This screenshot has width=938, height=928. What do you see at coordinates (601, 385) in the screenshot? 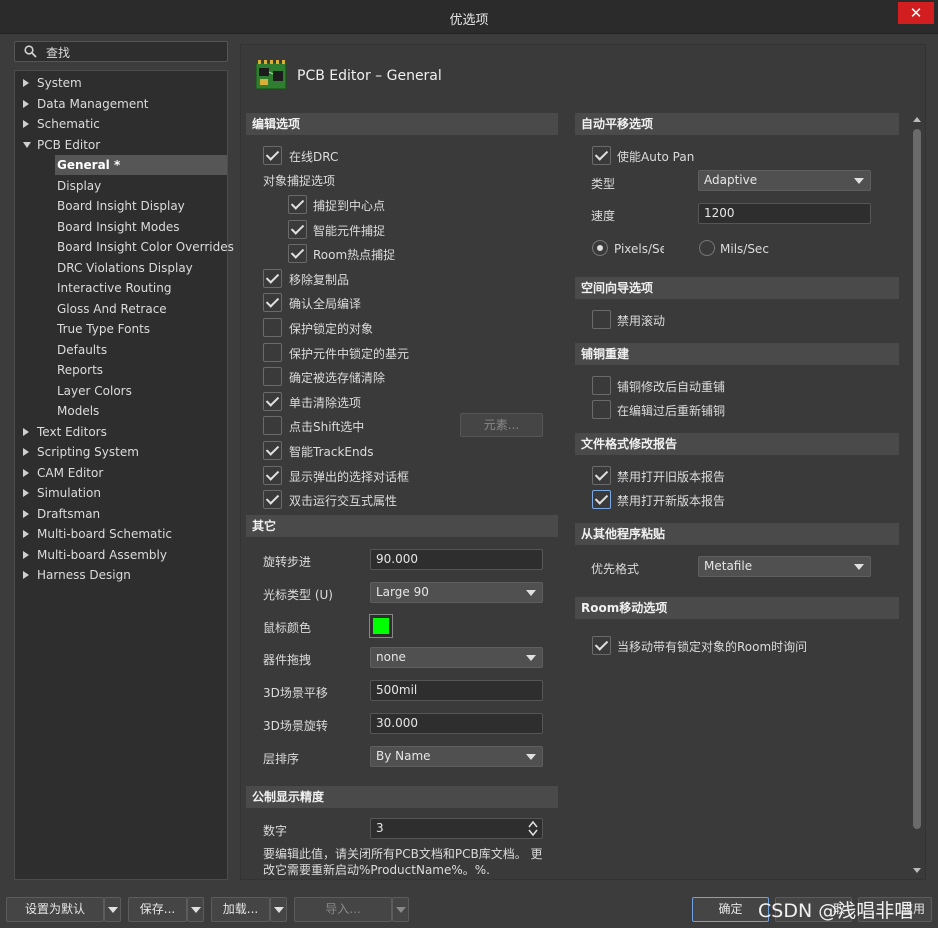
I see `repour-after-modify-checkbox` at bounding box center [601, 385].